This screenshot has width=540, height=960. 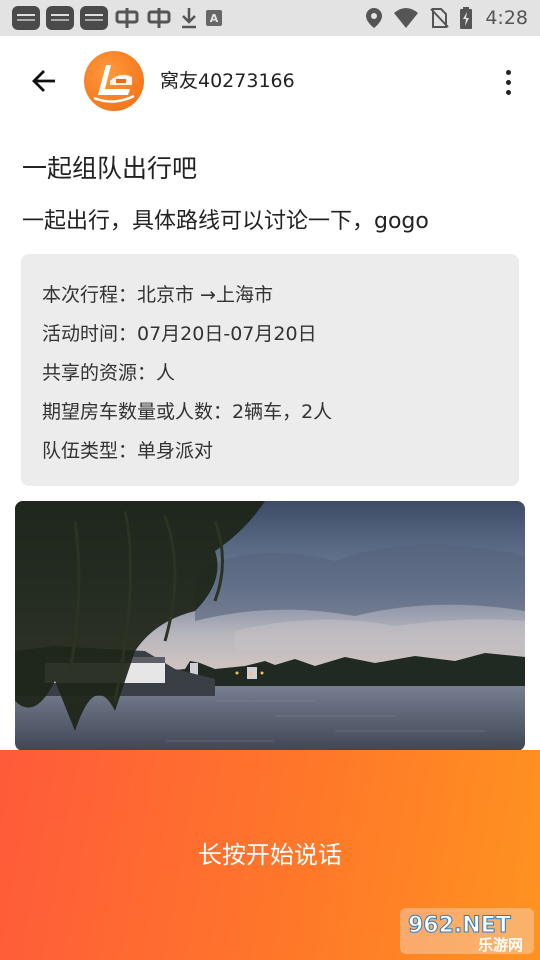 What do you see at coordinates (506, 18) in the screenshot?
I see `clock: 4:28` at bounding box center [506, 18].